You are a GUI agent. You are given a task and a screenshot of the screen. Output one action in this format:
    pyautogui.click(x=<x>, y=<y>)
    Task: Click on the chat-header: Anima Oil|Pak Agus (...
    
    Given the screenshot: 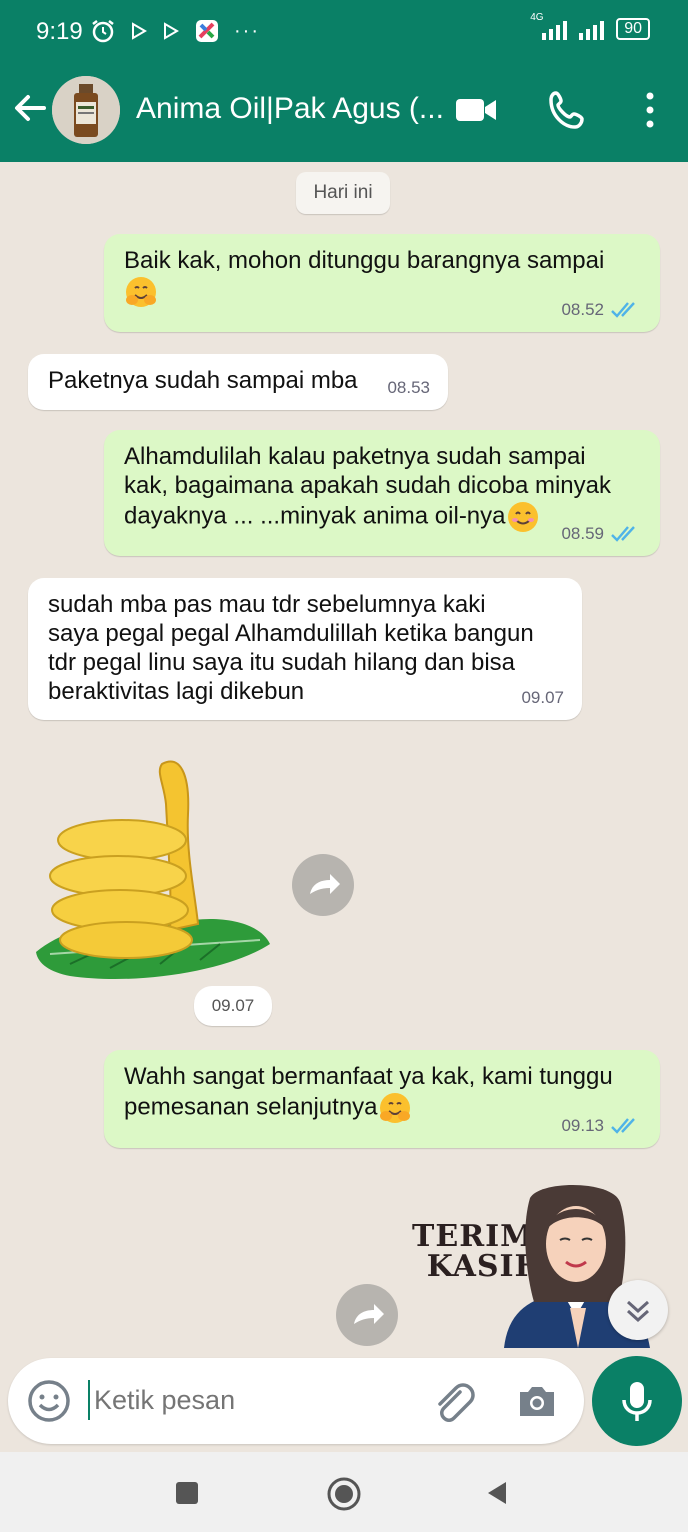 What is the action you would take?
    pyautogui.click(x=344, y=113)
    